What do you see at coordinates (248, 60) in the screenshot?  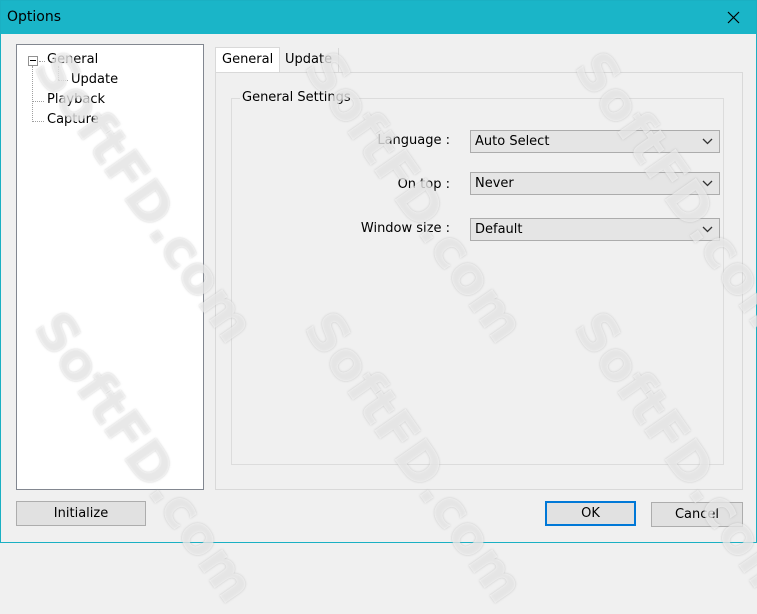 I see `tab-general: General` at bounding box center [248, 60].